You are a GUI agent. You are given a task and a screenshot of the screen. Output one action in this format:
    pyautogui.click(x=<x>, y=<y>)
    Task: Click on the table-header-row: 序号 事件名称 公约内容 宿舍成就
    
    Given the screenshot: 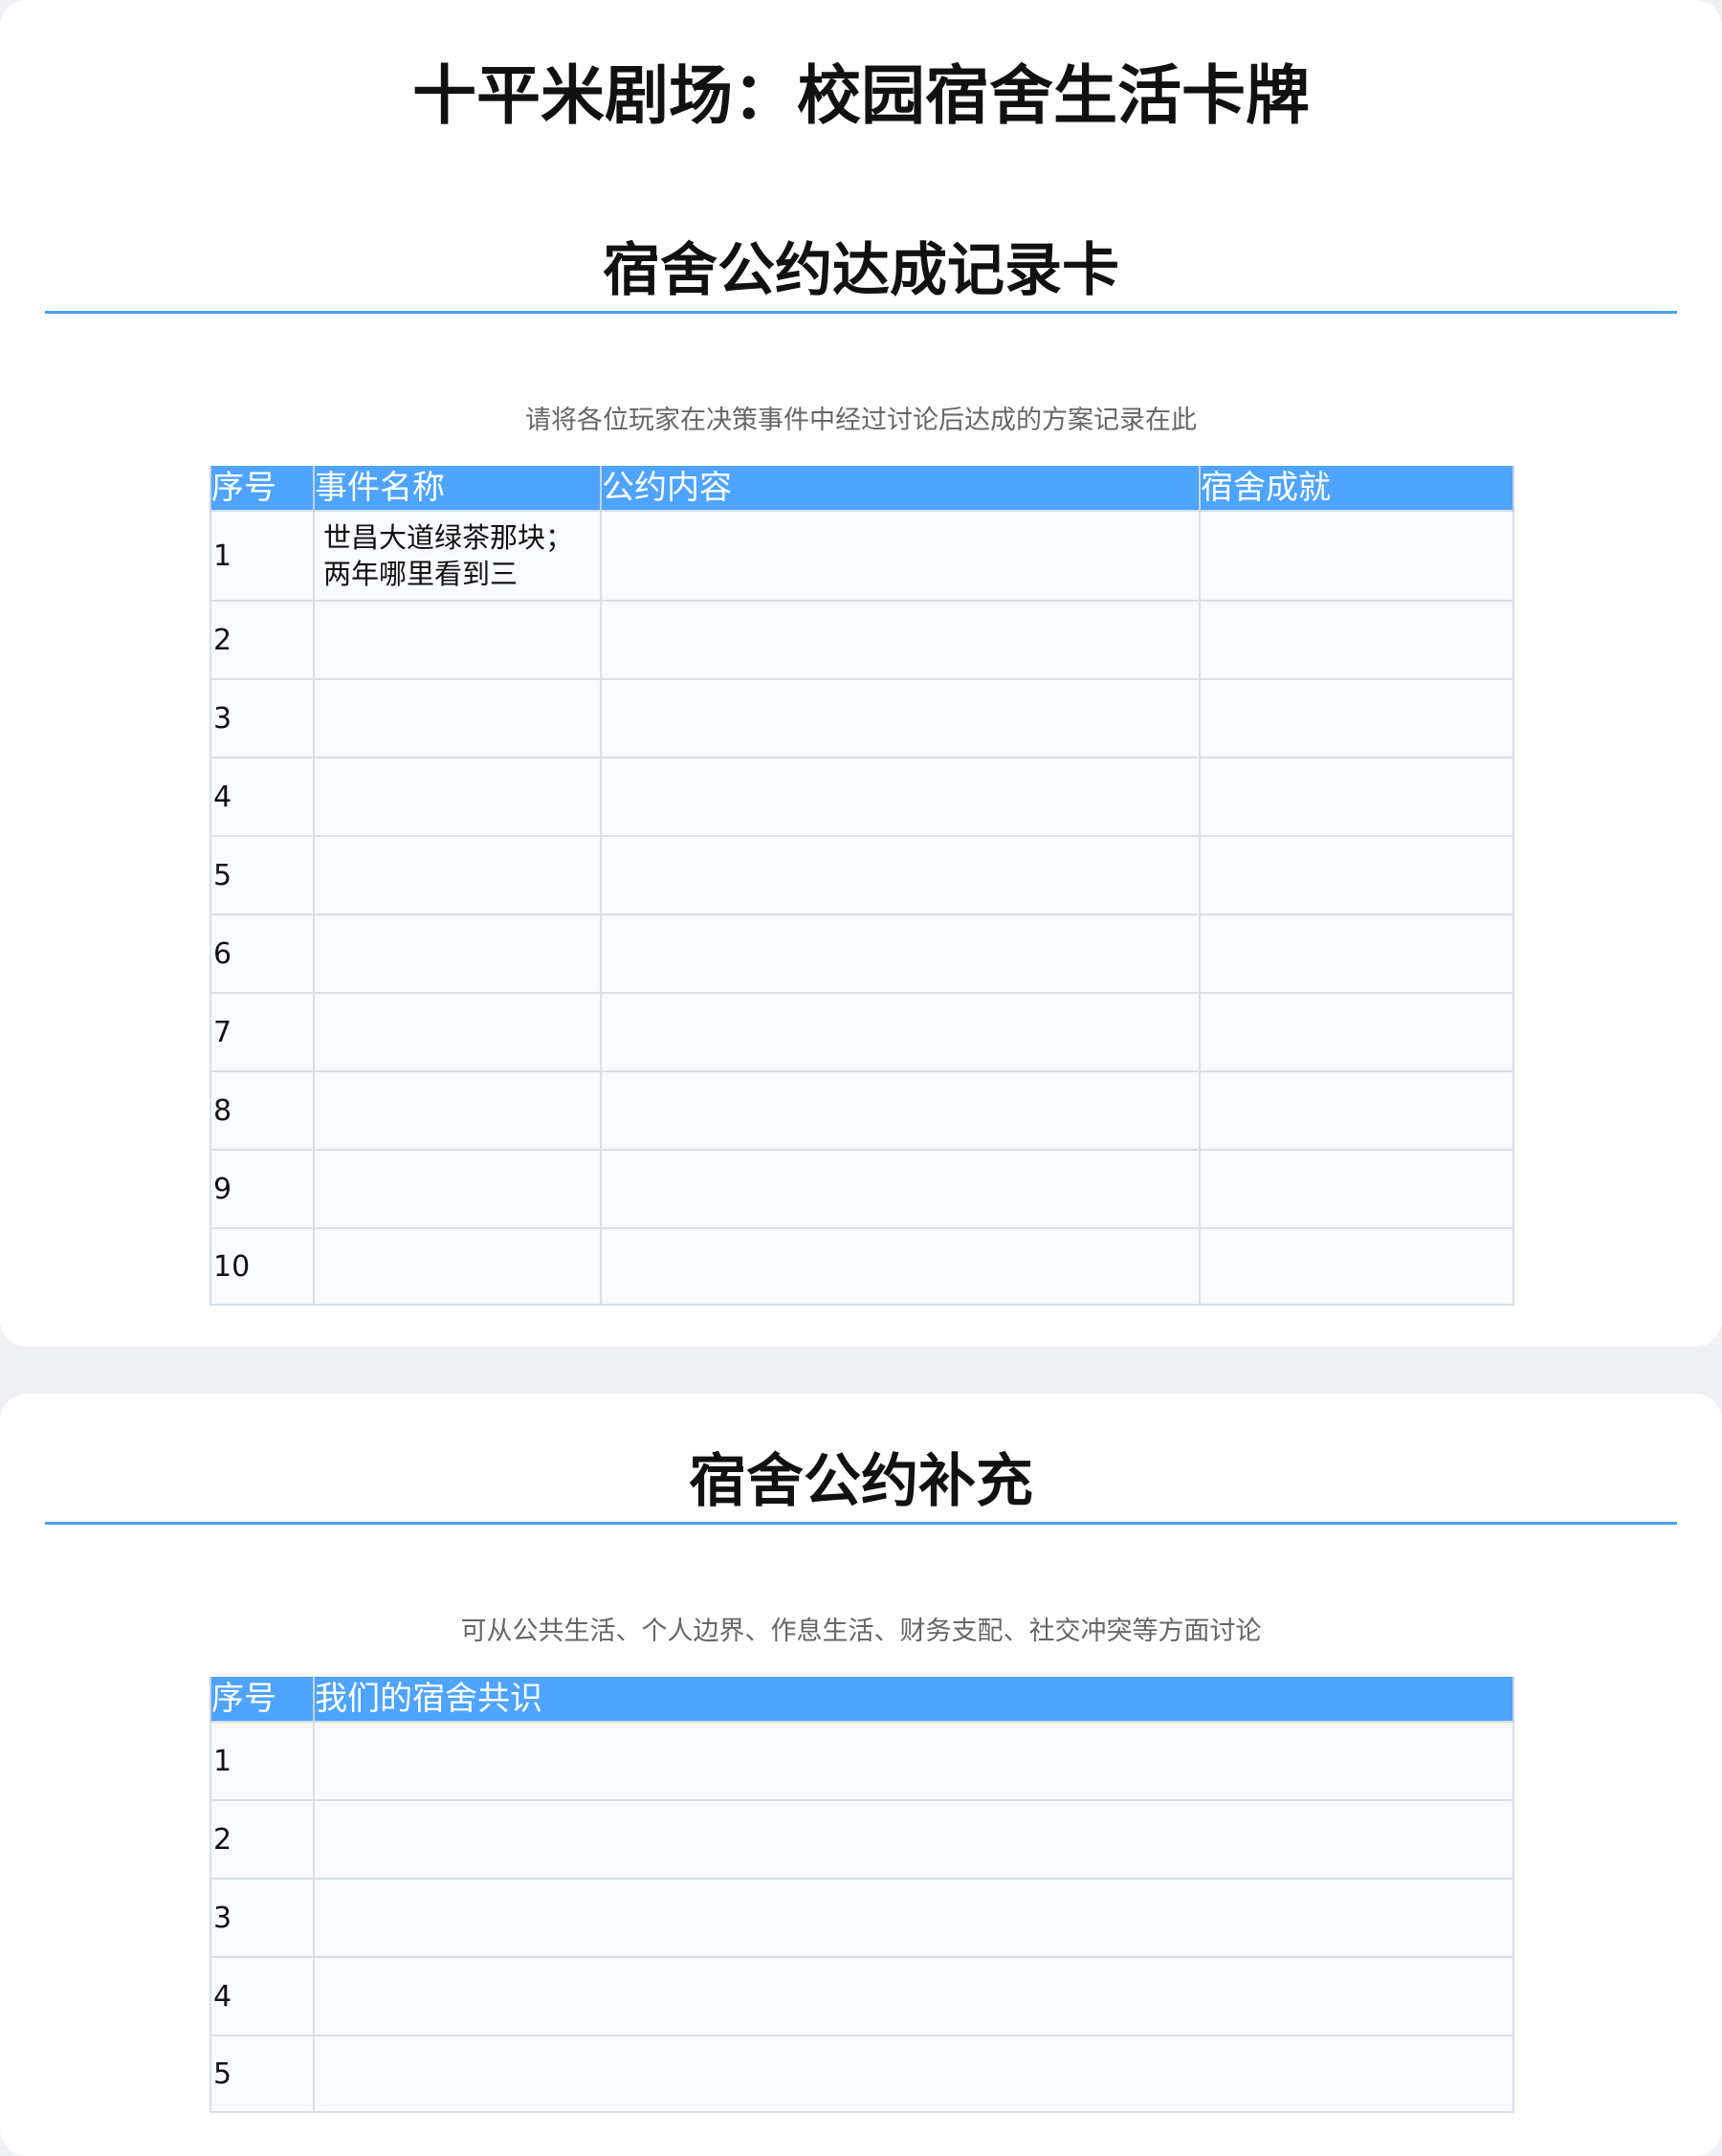 What is the action you would take?
    pyautogui.click(x=862, y=488)
    